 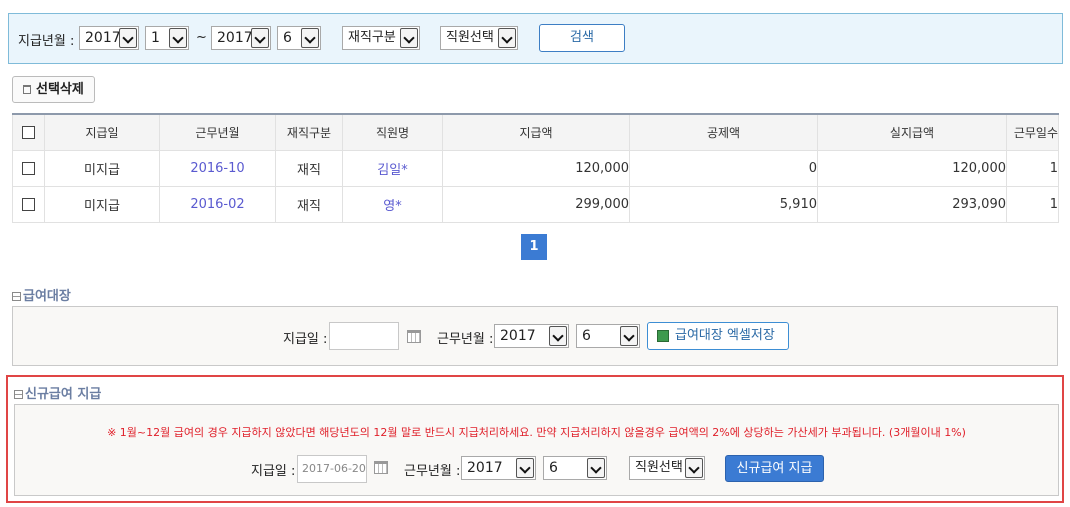 I want to click on header-pay-date: 지급일, so click(x=102, y=132).